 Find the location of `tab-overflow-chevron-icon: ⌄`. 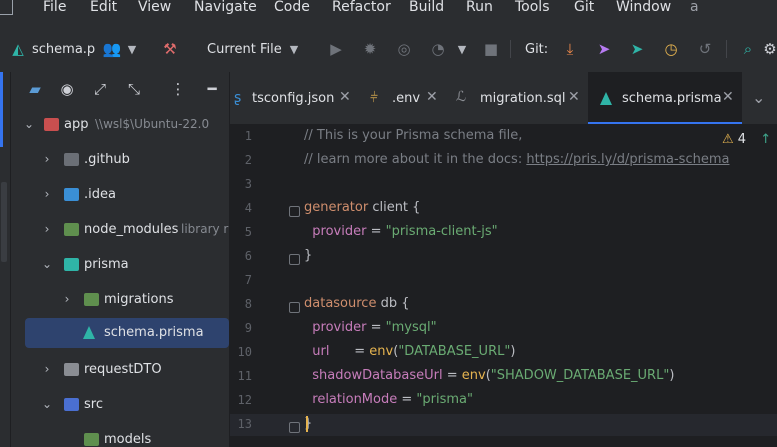

tab-overflow-chevron-icon: ⌄ is located at coordinates (758, 97).